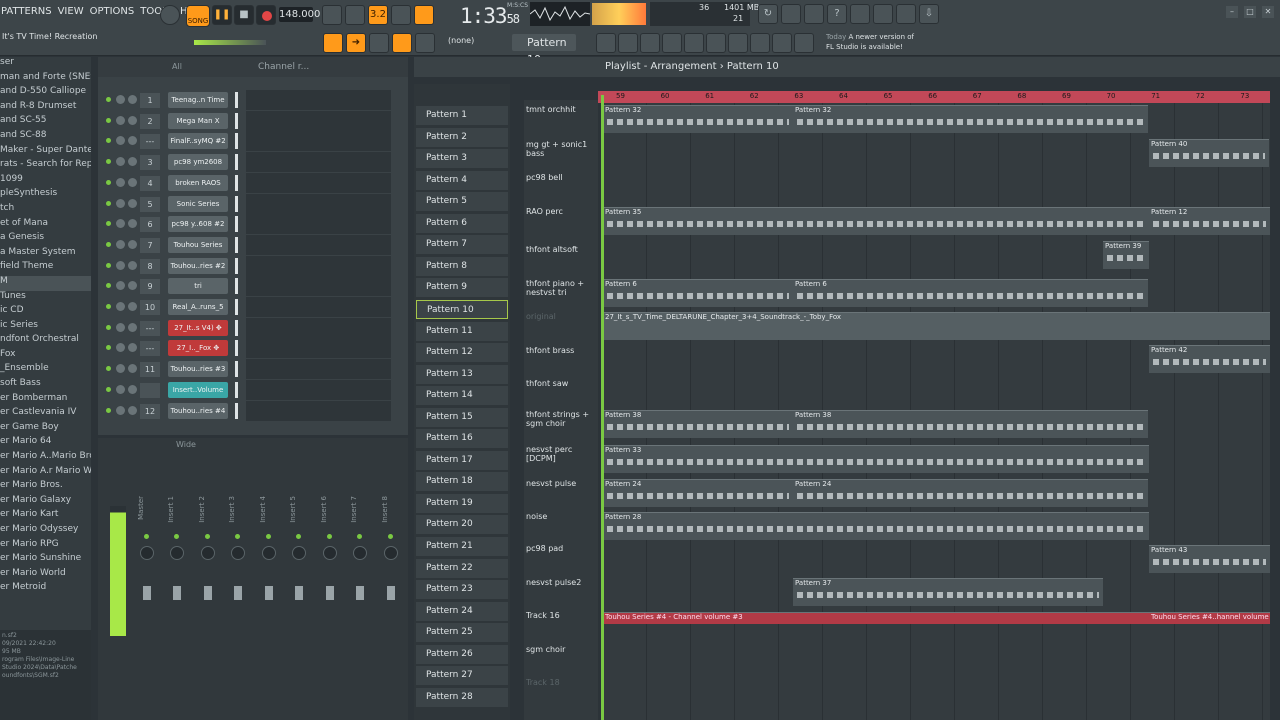 This screenshot has height=720, width=1280. I want to click on channel-name-button: Touhou..ries #2, so click(198, 265).